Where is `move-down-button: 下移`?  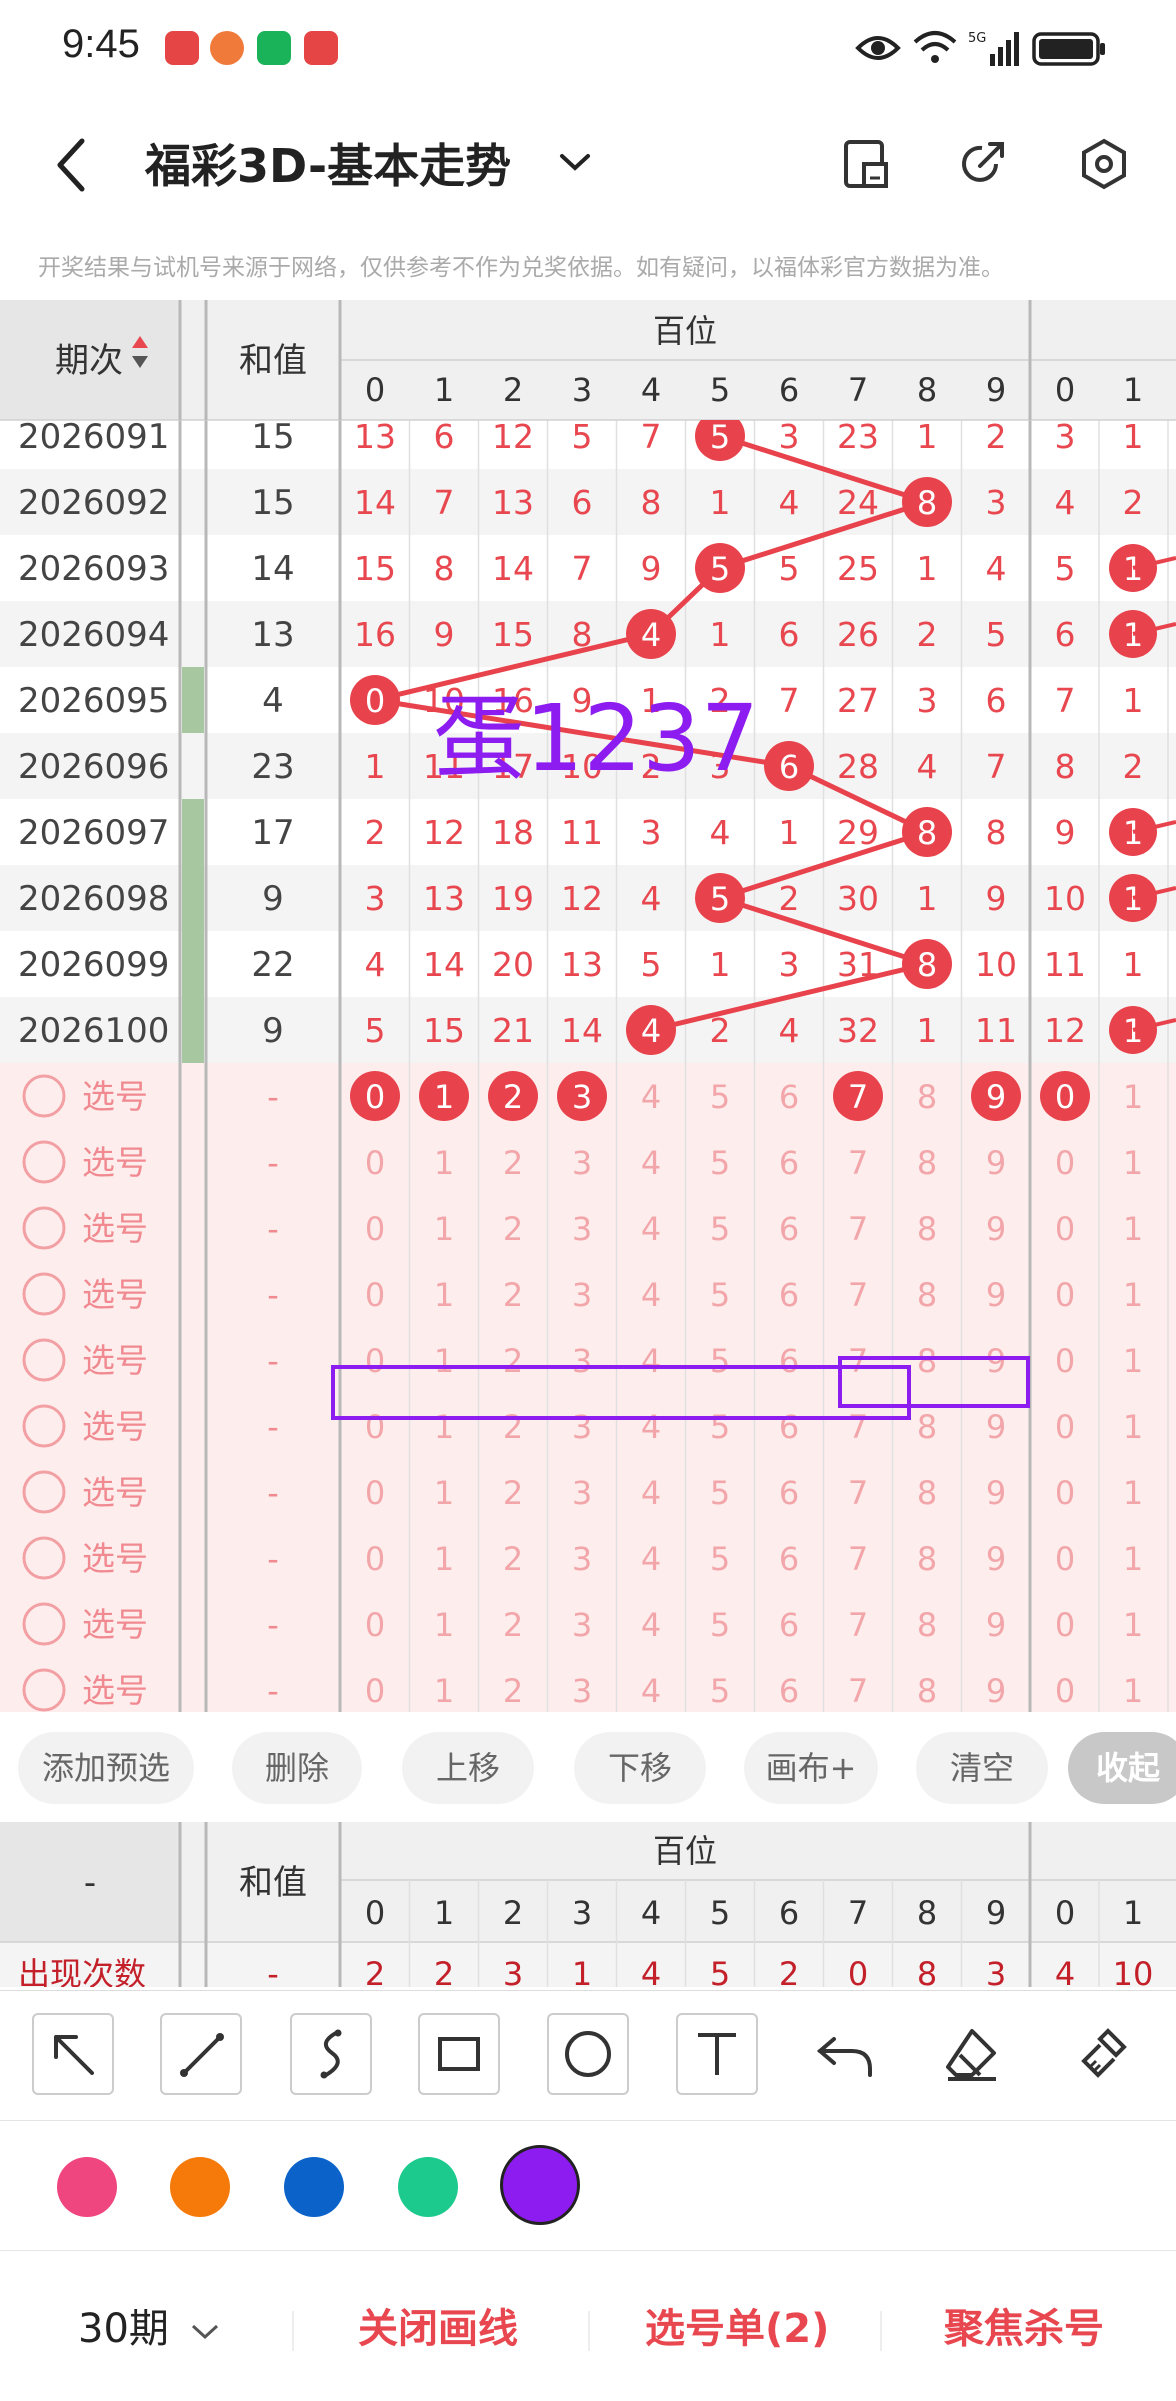 move-down-button: 下移 is located at coordinates (640, 1768).